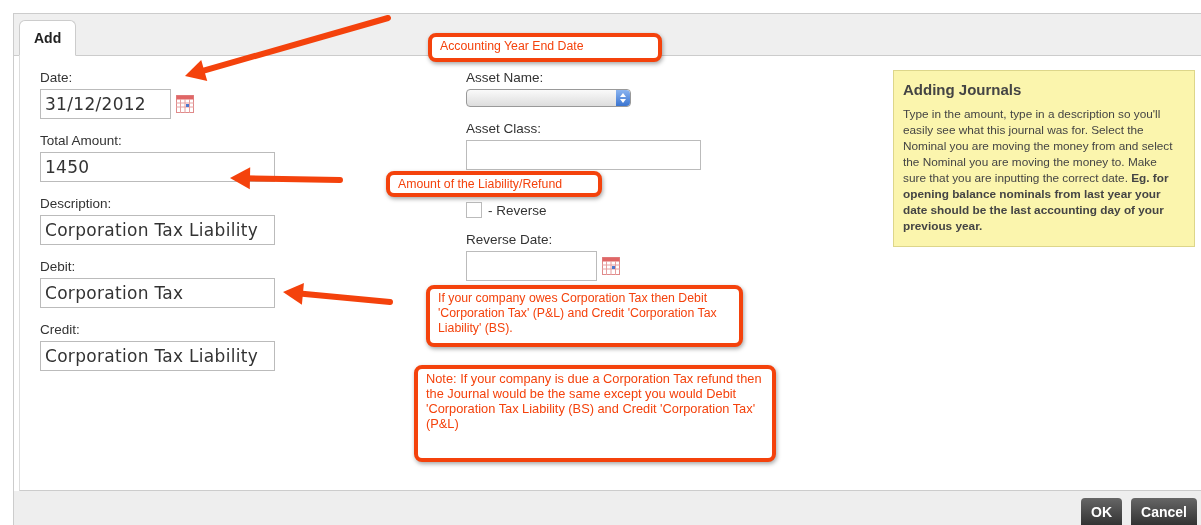 The image size is (1201, 525). What do you see at coordinates (81, 140) in the screenshot?
I see `field-label: Total Amount:` at bounding box center [81, 140].